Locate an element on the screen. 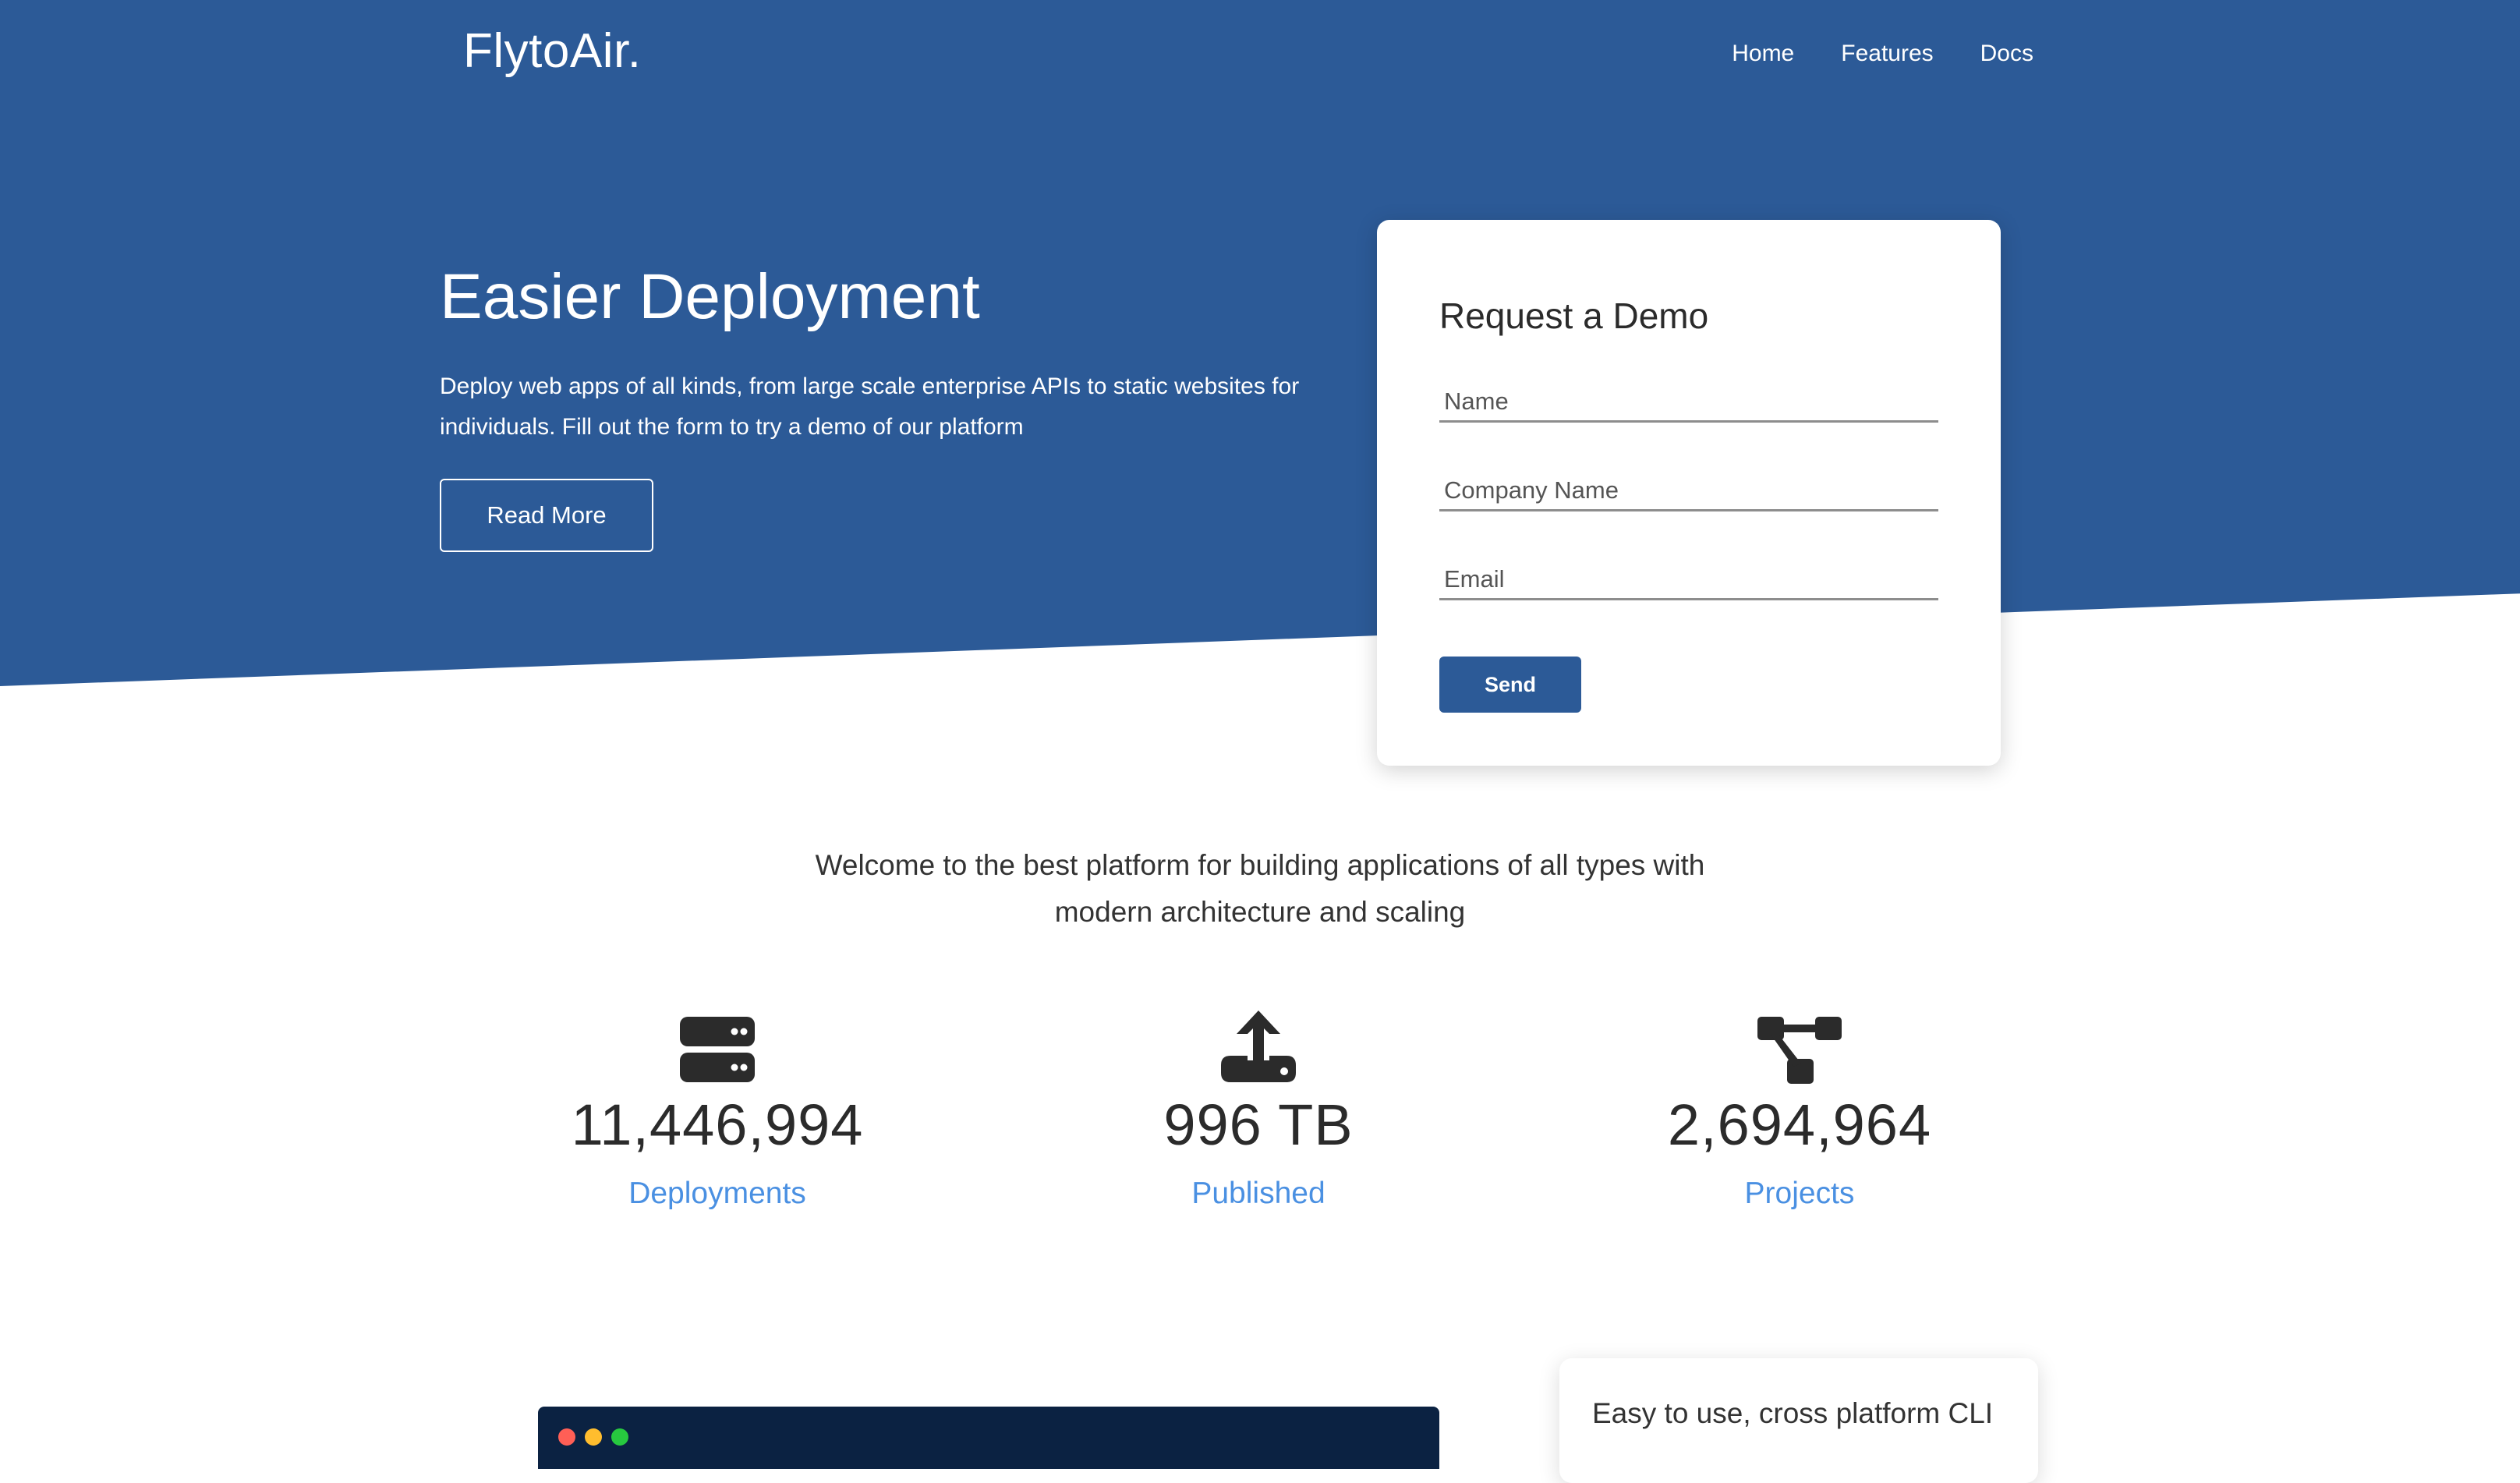 Image resolution: width=2520 pixels, height=1483 pixels. cli-feature-text: Easy to use, cross platform CLI is located at coordinates (1793, 1413).